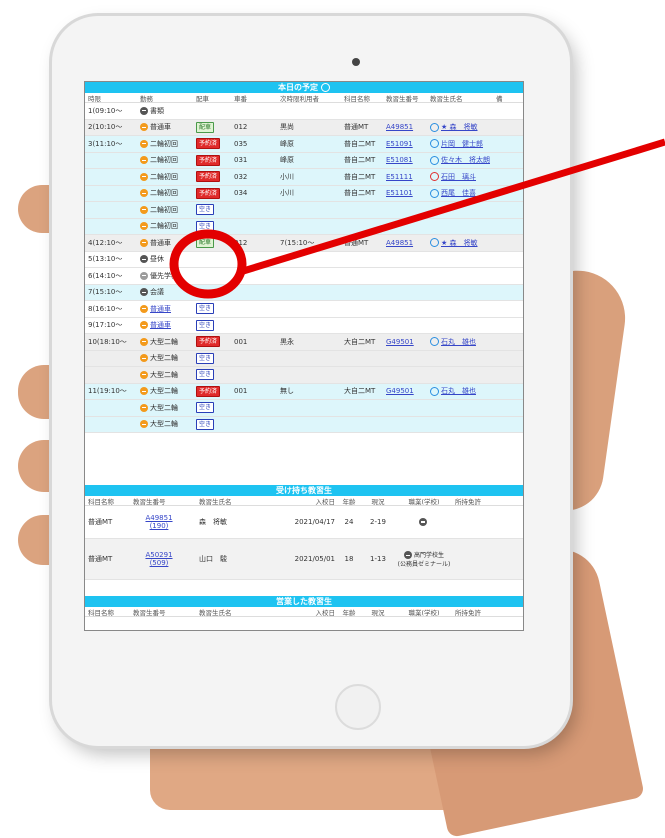 Image resolution: width=665 pixels, height=838 pixels. I want to click on student-sub-link: (509), so click(159, 563).